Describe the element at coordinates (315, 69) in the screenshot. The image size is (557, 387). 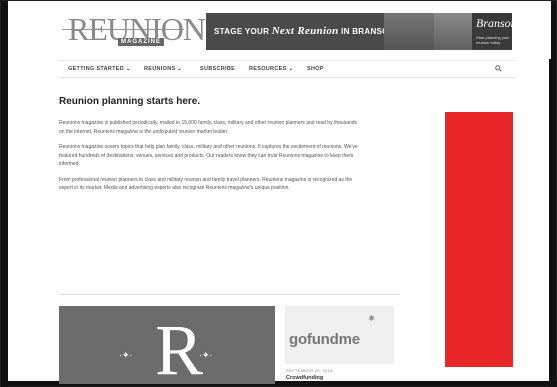
I see `nav-item-shop: SHOP` at that location.